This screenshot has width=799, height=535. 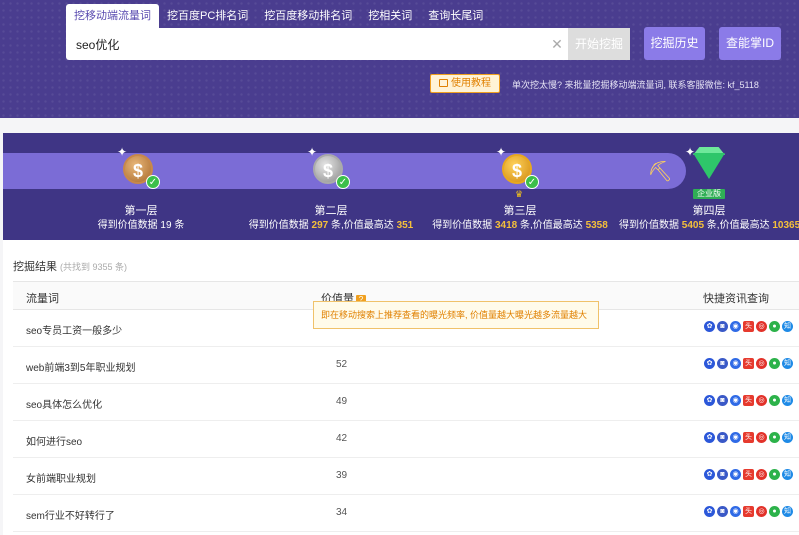 I want to click on keyword-cell: seo专员工资一般多少, so click(x=74, y=329).